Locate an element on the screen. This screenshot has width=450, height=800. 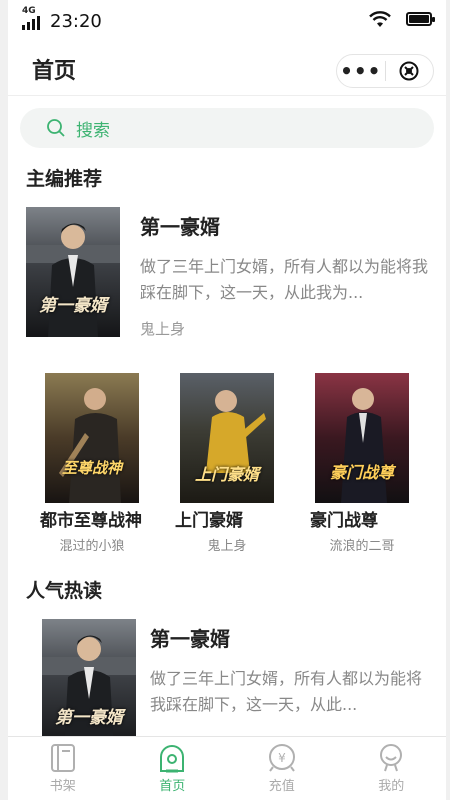
search-bar: 搜索 is located at coordinates (227, 128).